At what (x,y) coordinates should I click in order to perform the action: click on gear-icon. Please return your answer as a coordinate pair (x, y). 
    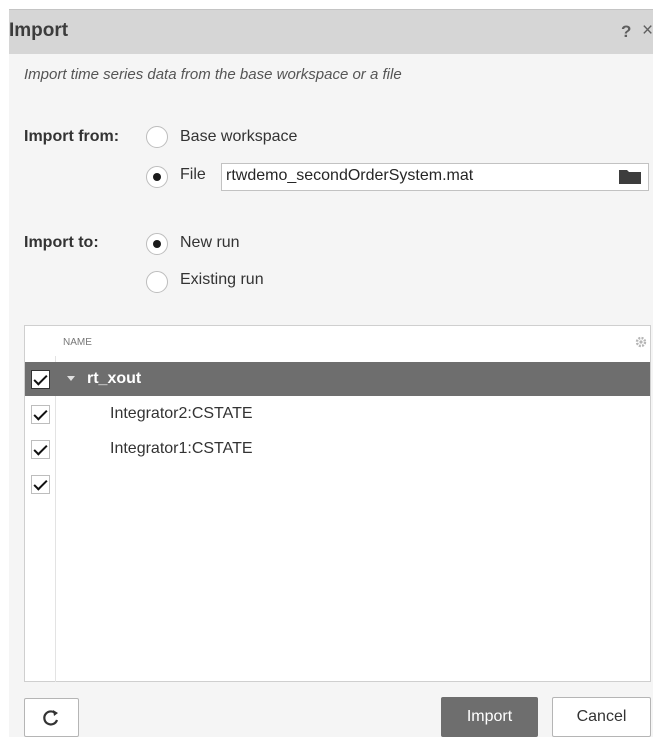
    Looking at the image, I should click on (641, 342).